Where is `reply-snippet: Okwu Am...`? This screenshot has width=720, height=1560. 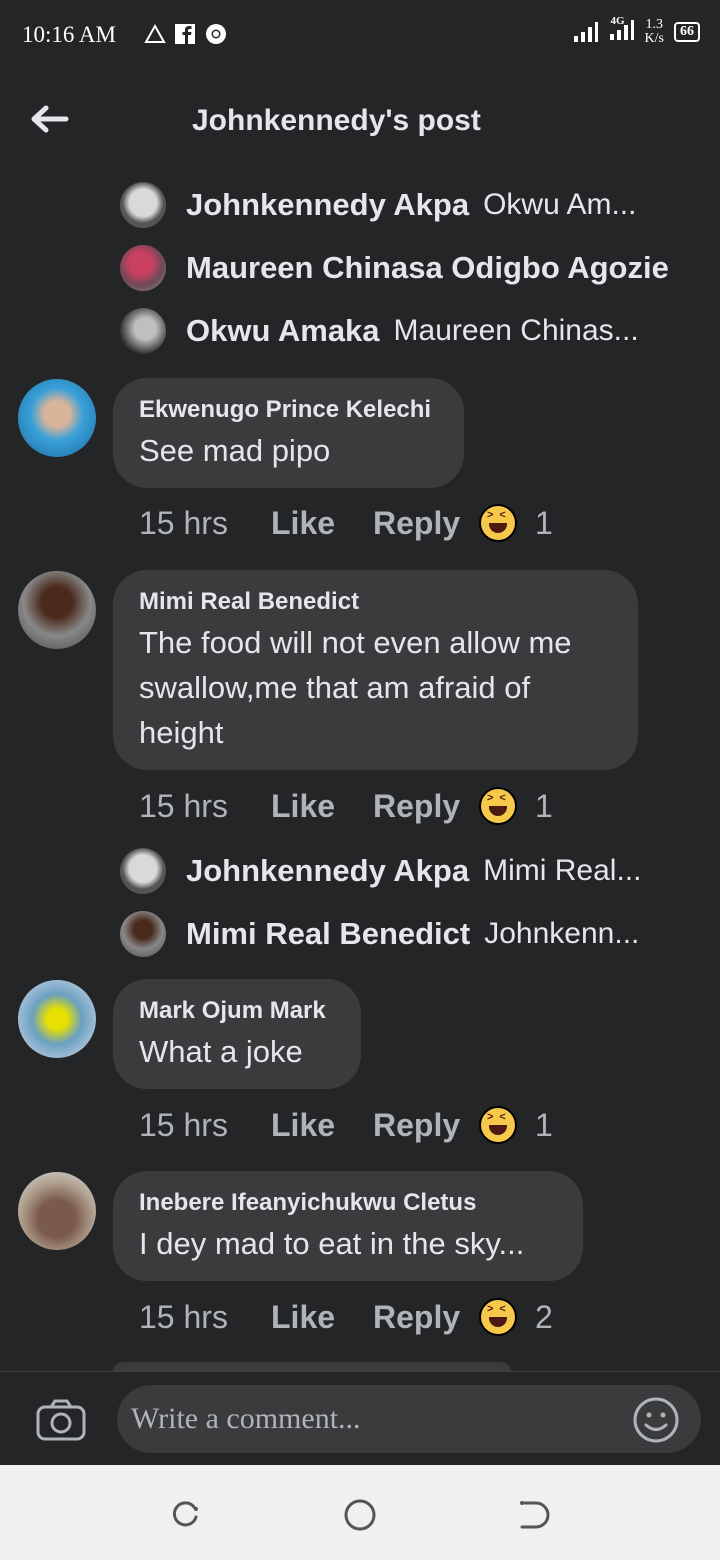 reply-snippet: Okwu Am... is located at coordinates (560, 204).